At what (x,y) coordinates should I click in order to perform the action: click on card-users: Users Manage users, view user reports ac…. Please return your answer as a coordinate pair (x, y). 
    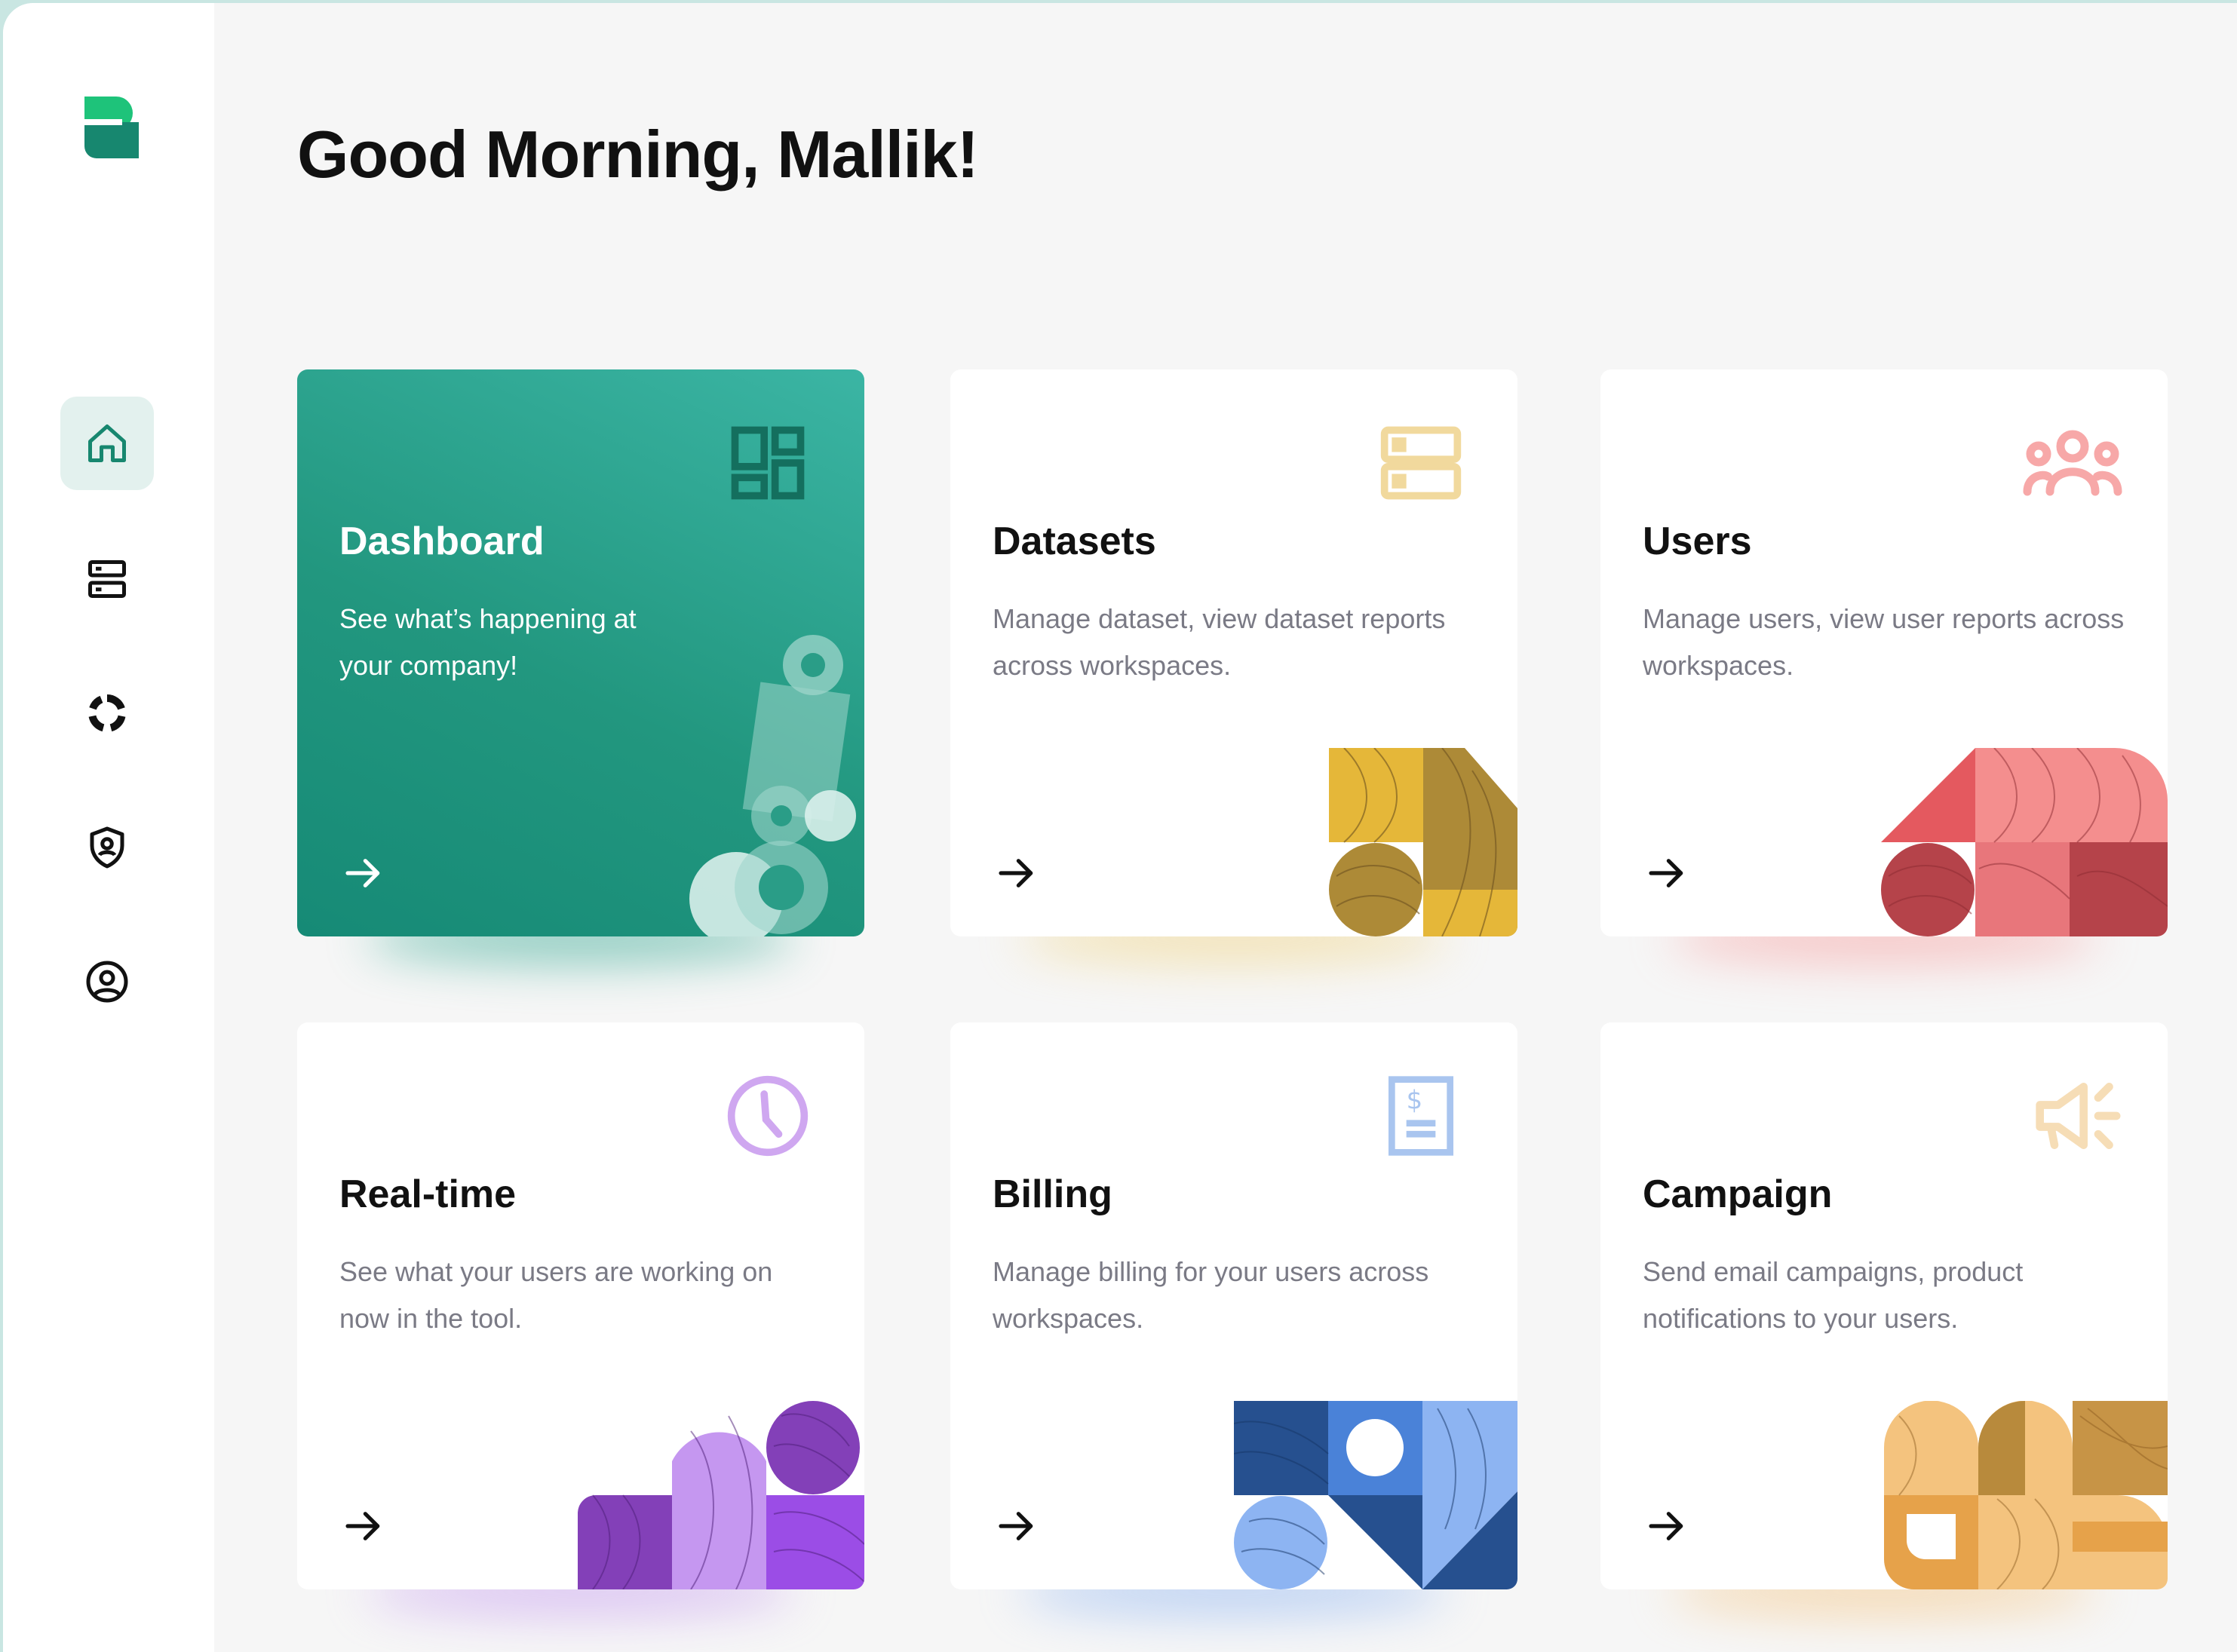
    Looking at the image, I should click on (1884, 652).